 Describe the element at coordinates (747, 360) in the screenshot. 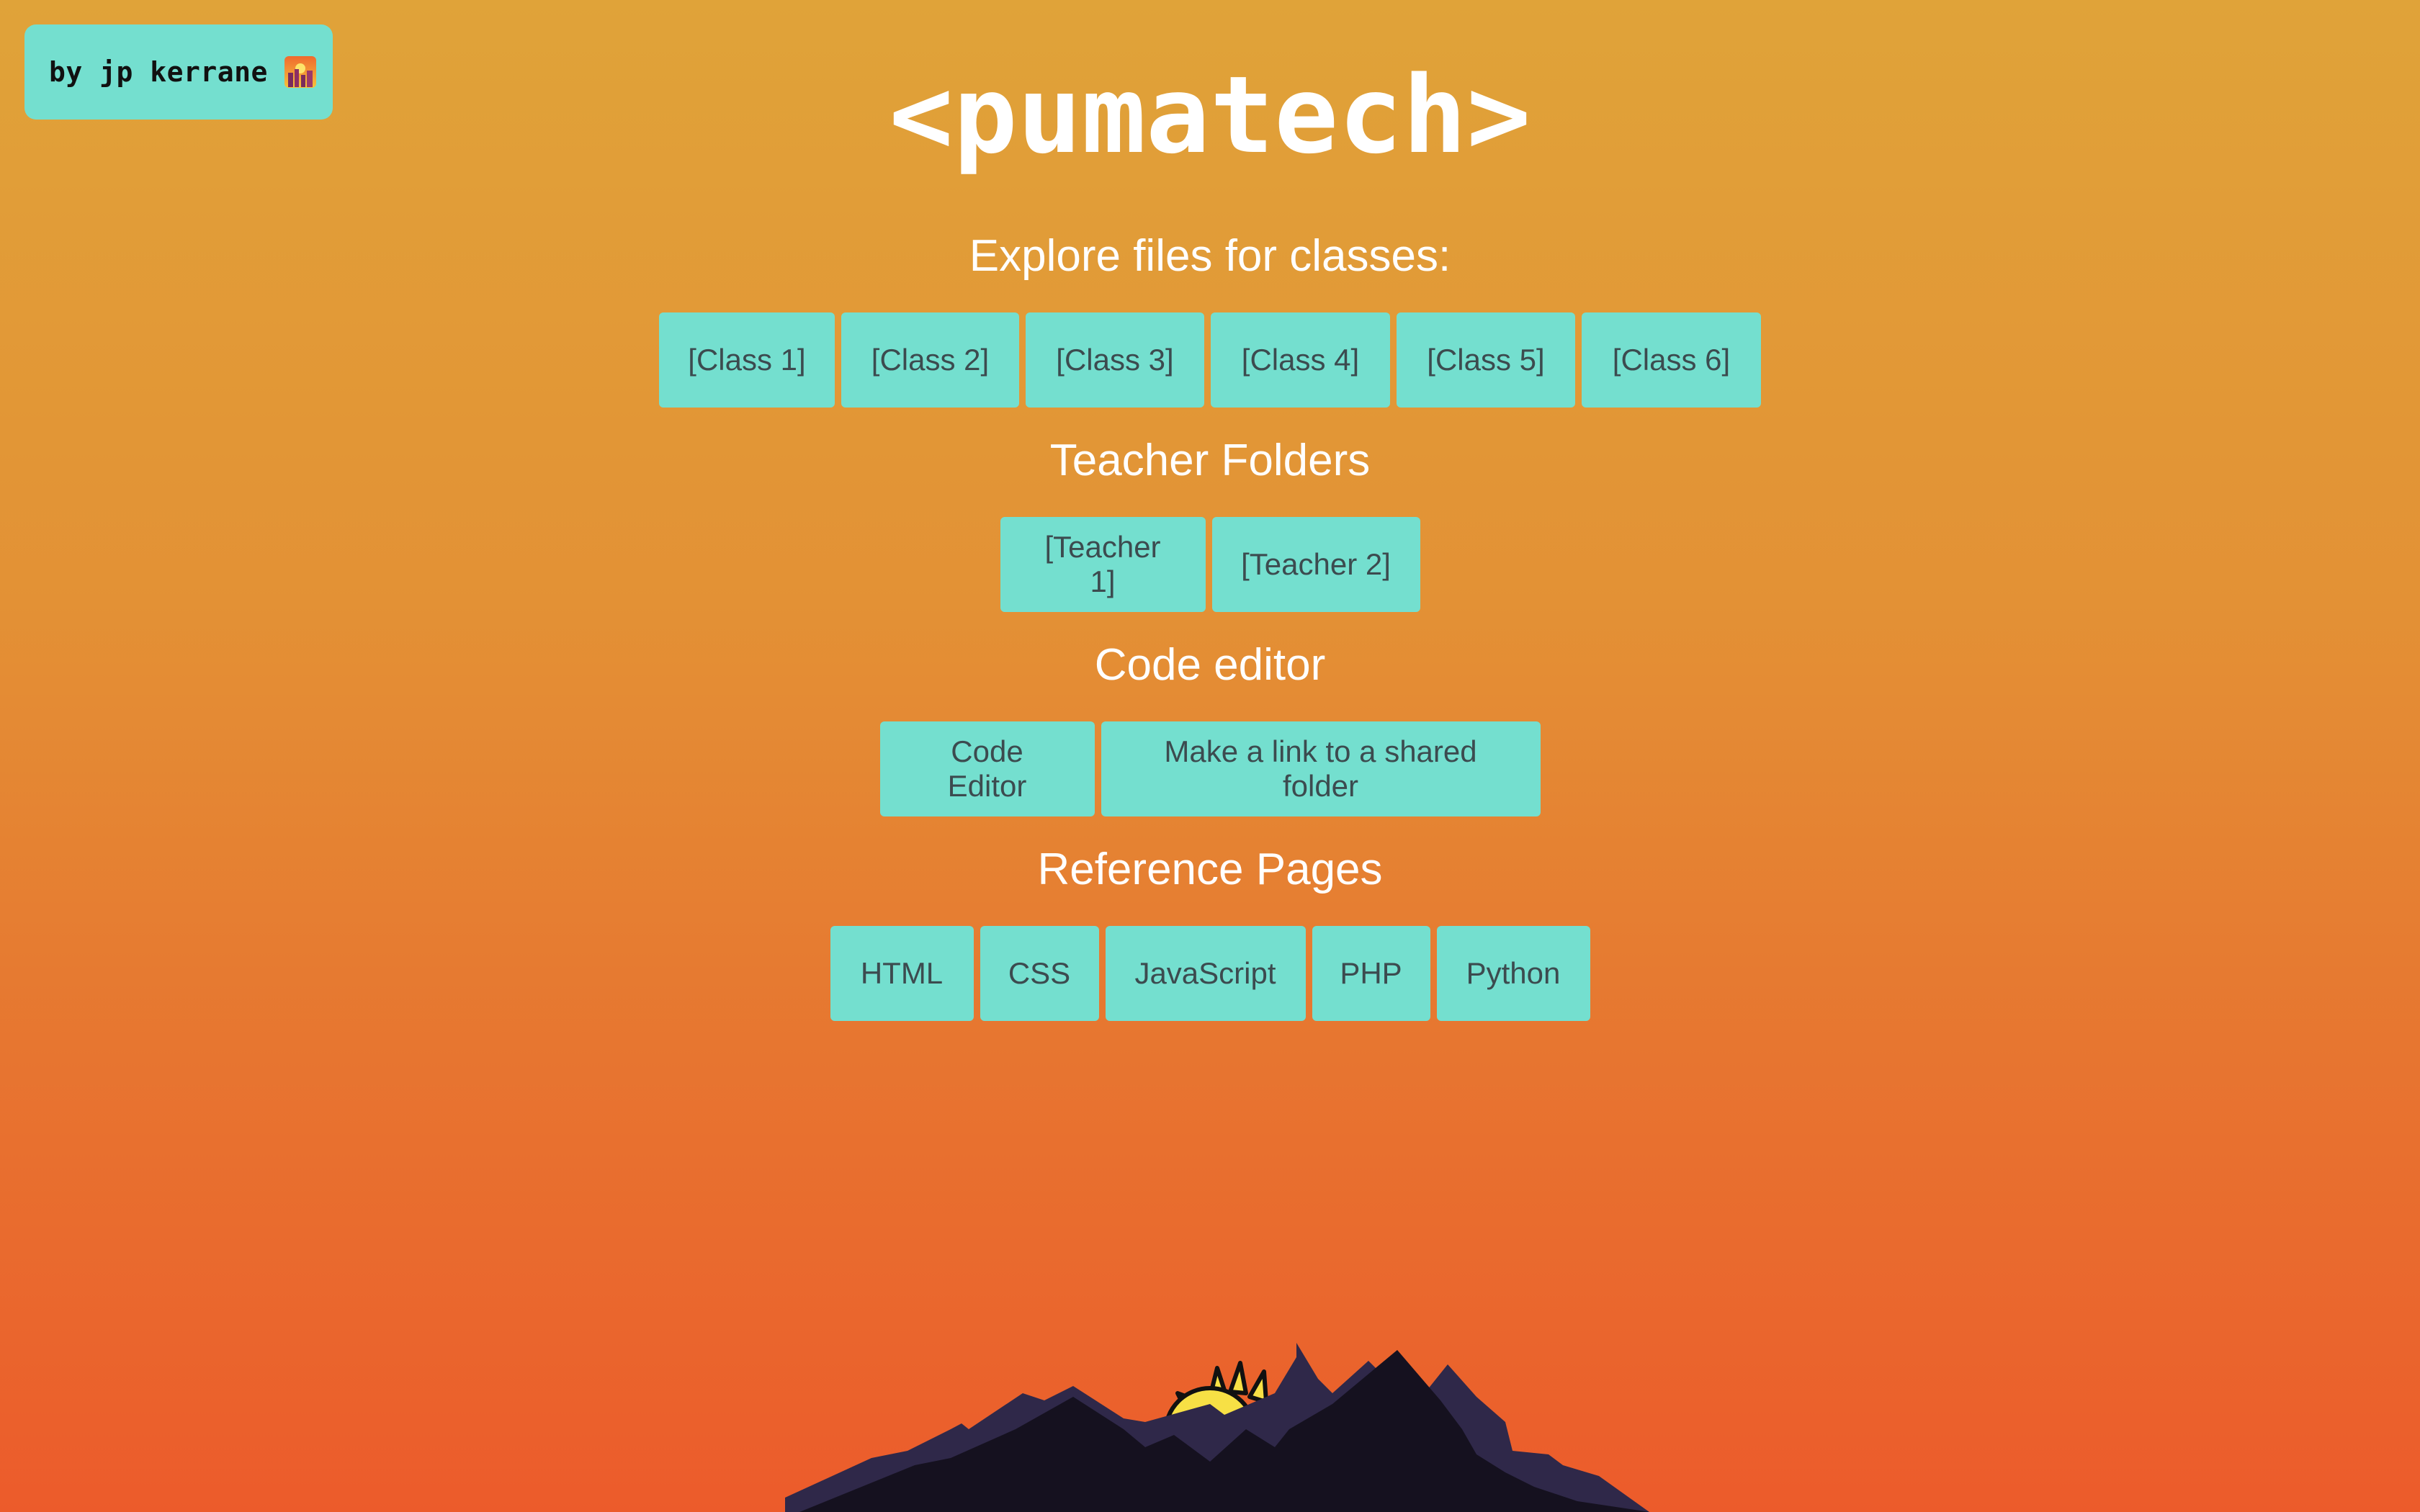

I see `class-1-button: [Class 1]` at that location.